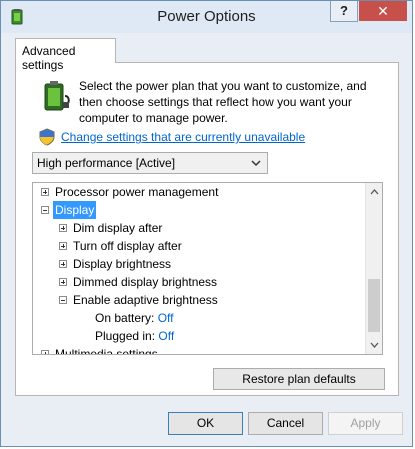 Image resolution: width=415 pixels, height=449 pixels. Describe the element at coordinates (75, 210) in the screenshot. I see `tree-item-label: Display` at that location.